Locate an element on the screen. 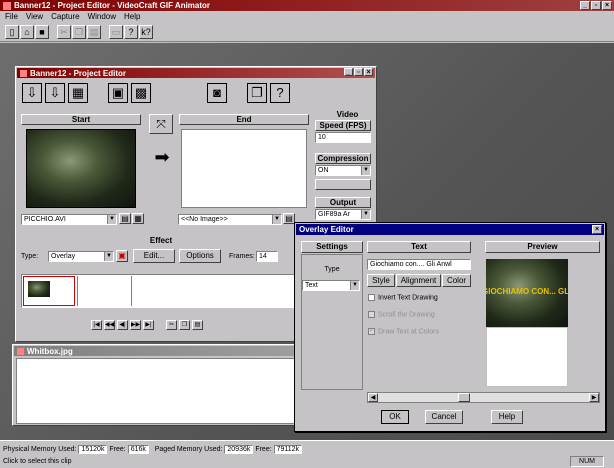 Image resolution: width=614 pixels, height=468 pixels. frames-label: Frames: is located at coordinates (242, 256).